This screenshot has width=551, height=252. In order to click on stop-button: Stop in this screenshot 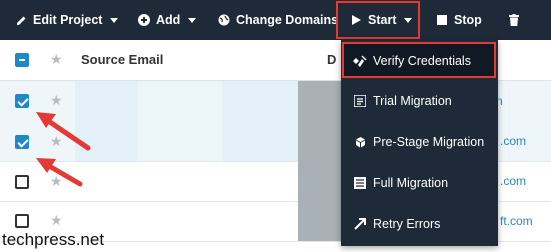, I will do `click(459, 20)`.